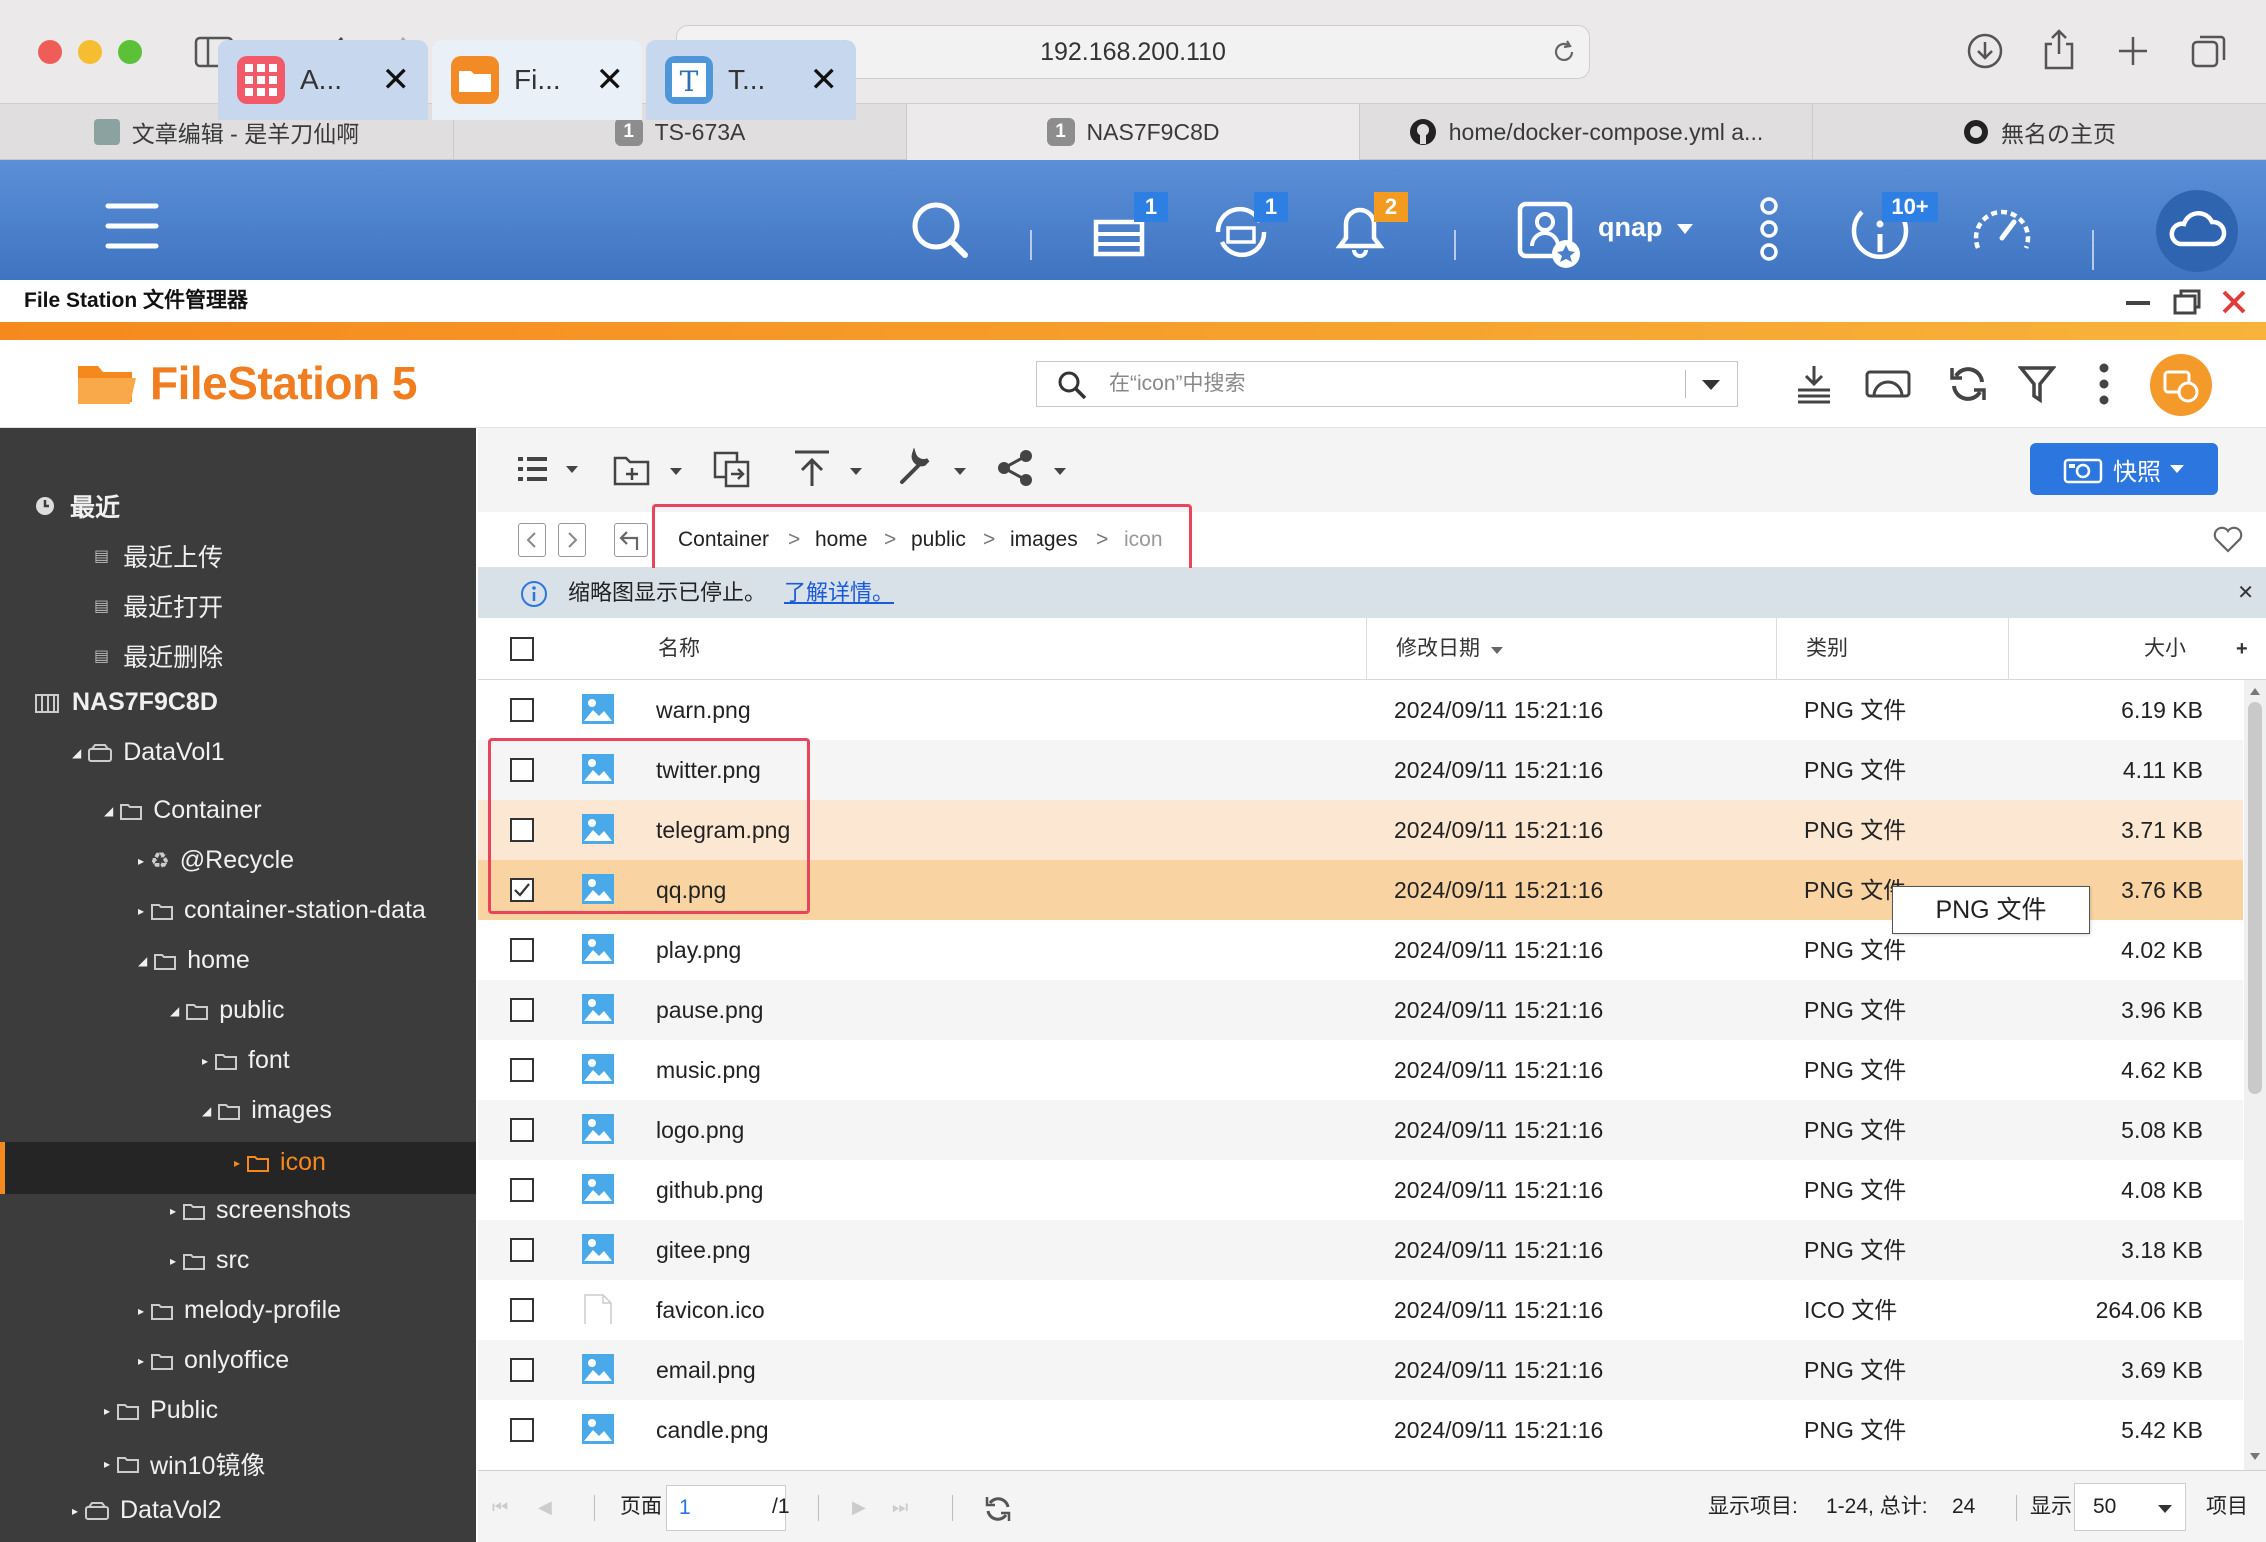  I want to click on scrollbar-track, so click(2255, 1075).